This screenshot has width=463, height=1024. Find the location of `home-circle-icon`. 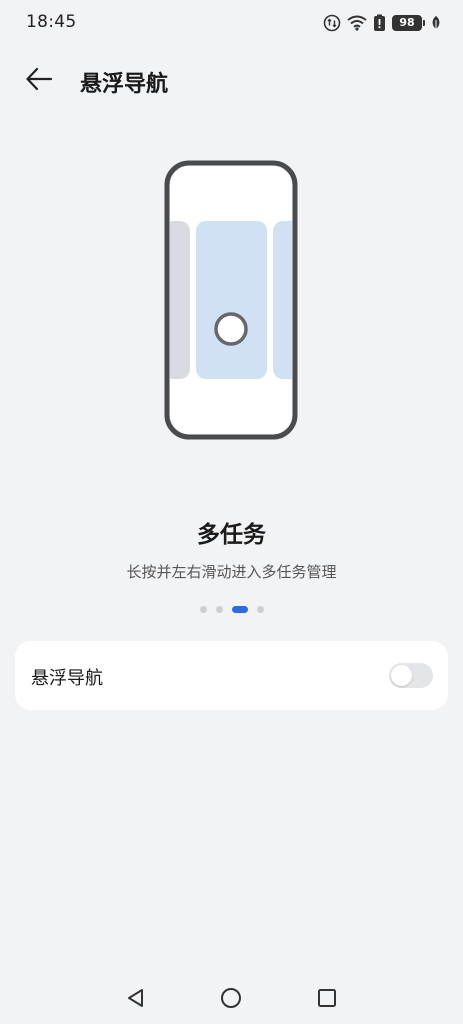

home-circle-icon is located at coordinates (231, 1000).